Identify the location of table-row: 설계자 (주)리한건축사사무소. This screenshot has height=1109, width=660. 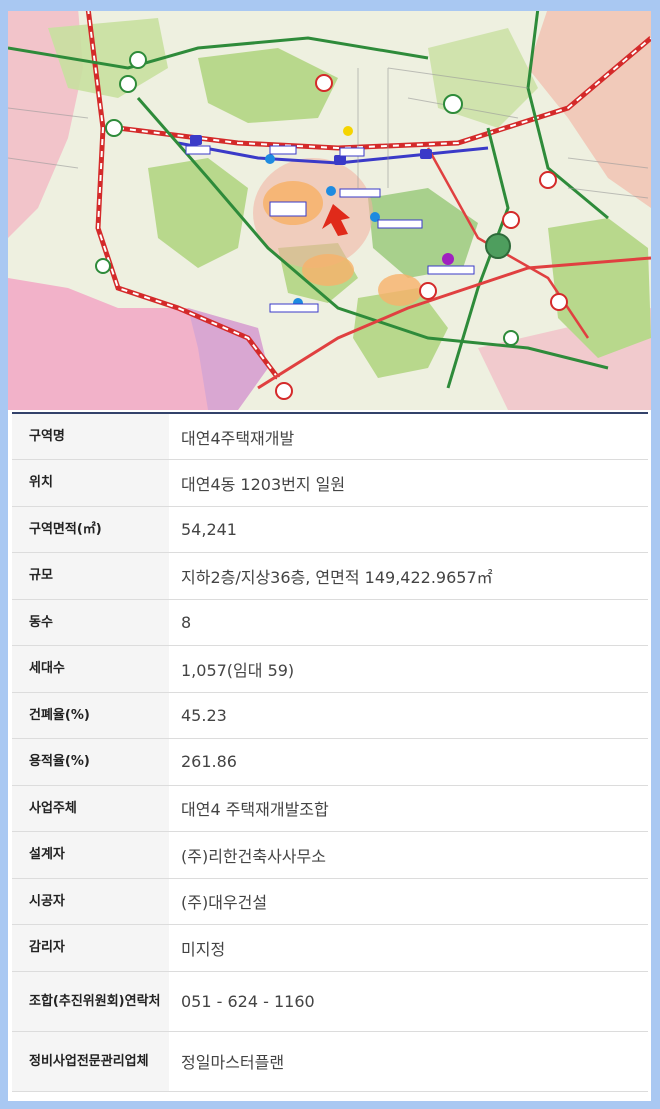
(330, 855).